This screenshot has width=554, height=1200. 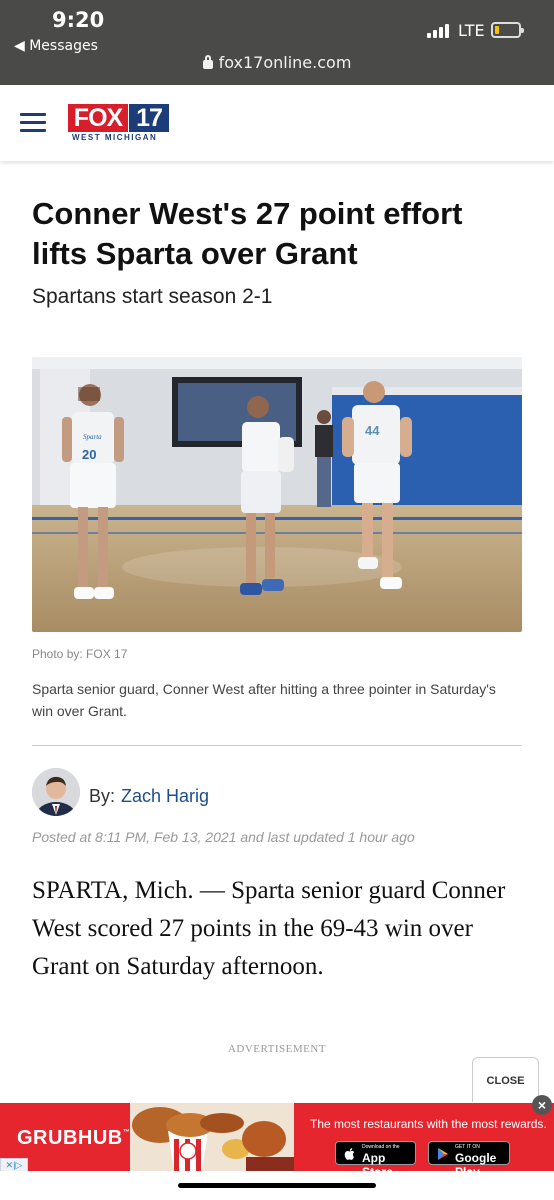 I want to click on app-store-badge: Download on the App Store, so click(x=375, y=1160).